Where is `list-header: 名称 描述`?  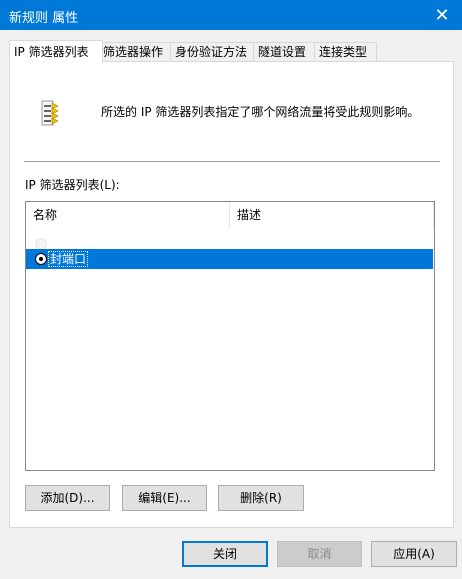
list-header: 名称 描述 is located at coordinates (230, 215).